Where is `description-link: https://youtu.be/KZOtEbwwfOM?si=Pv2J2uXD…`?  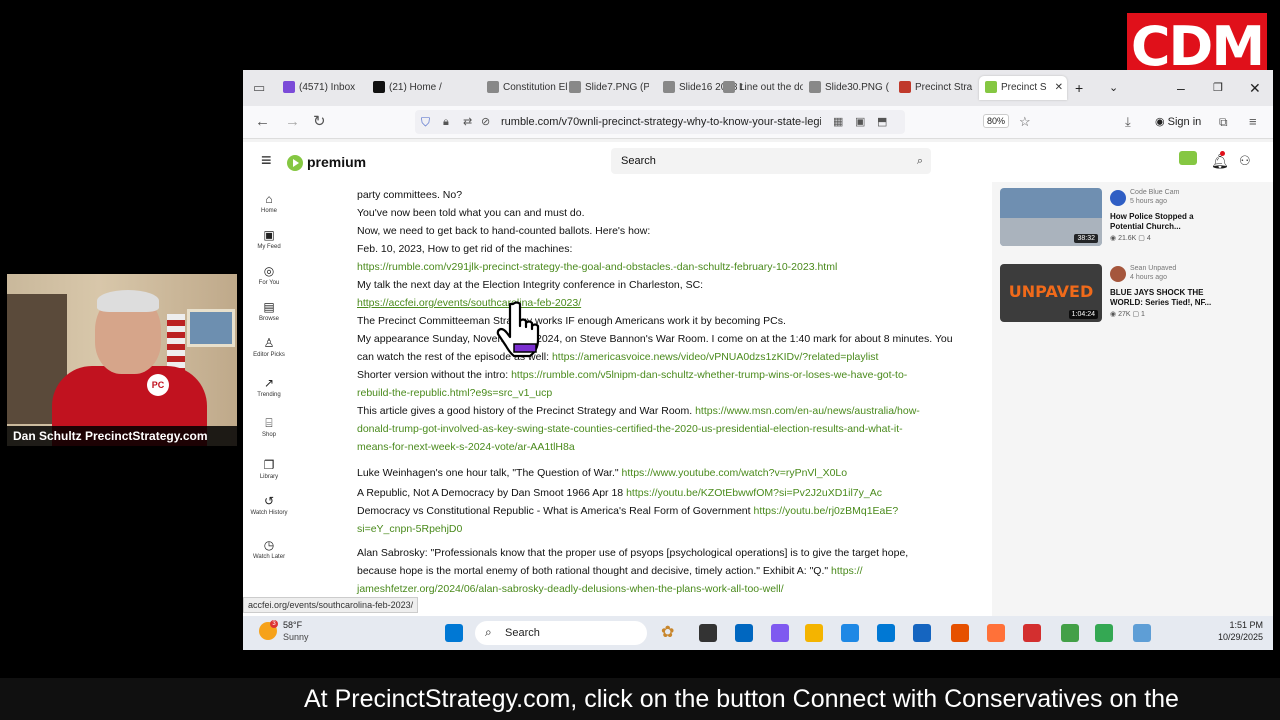
description-link: https://youtu.be/KZOtEbwwfOM?si=Pv2J2uXD… is located at coordinates (754, 493).